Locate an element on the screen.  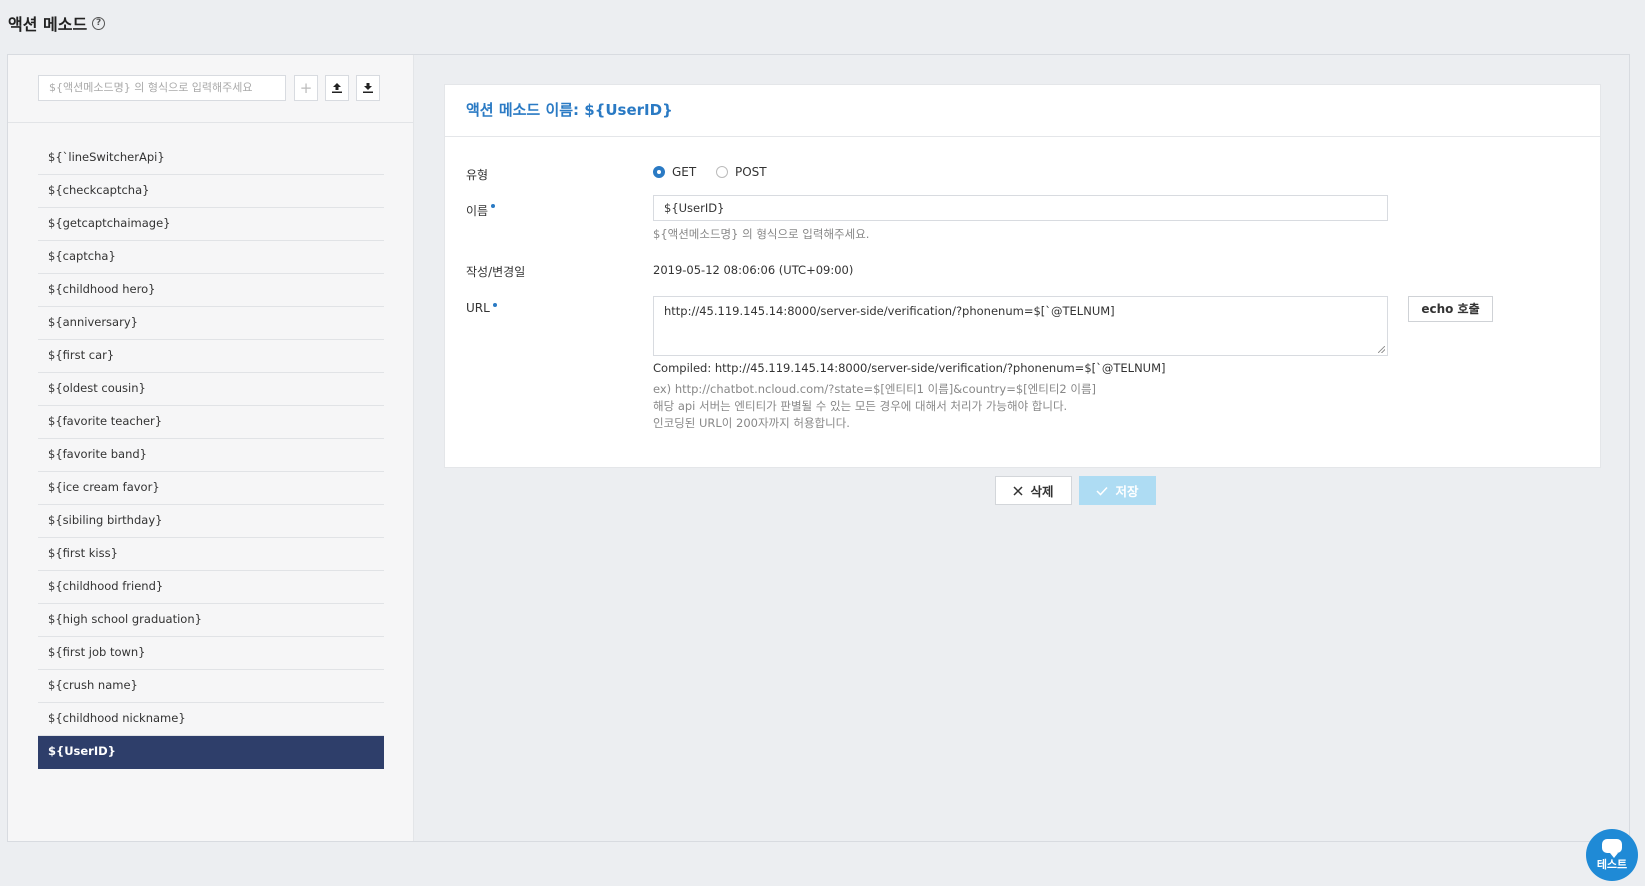
download-button is located at coordinates (368, 88).